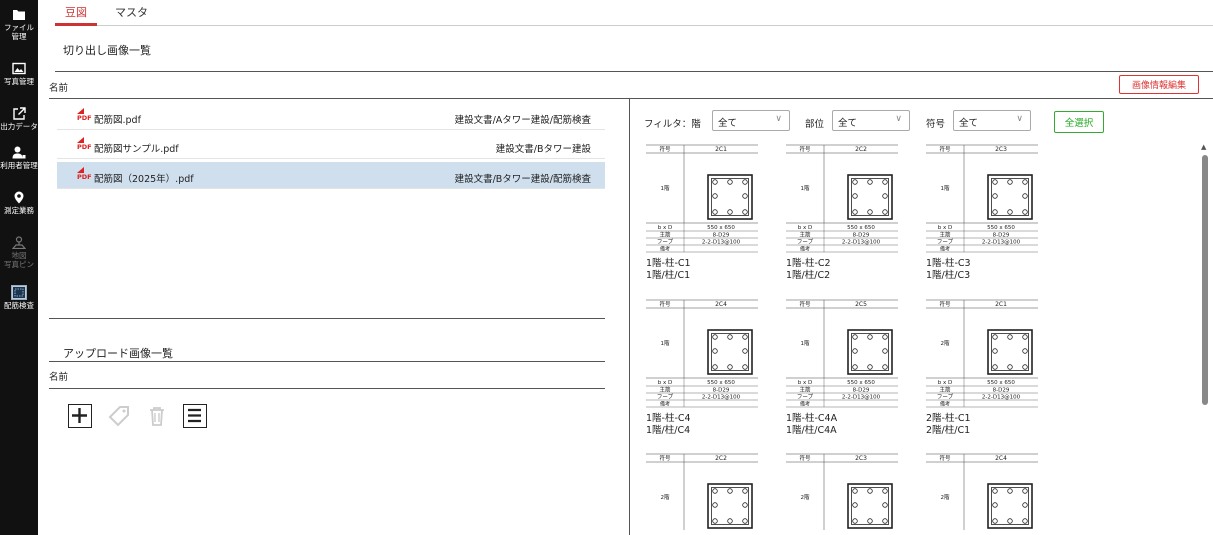 Image resolution: width=1213 pixels, height=535 pixels. Describe the element at coordinates (19, 24) in the screenshot. I see `sidebar-item-file-management: ファイル 管理` at that location.